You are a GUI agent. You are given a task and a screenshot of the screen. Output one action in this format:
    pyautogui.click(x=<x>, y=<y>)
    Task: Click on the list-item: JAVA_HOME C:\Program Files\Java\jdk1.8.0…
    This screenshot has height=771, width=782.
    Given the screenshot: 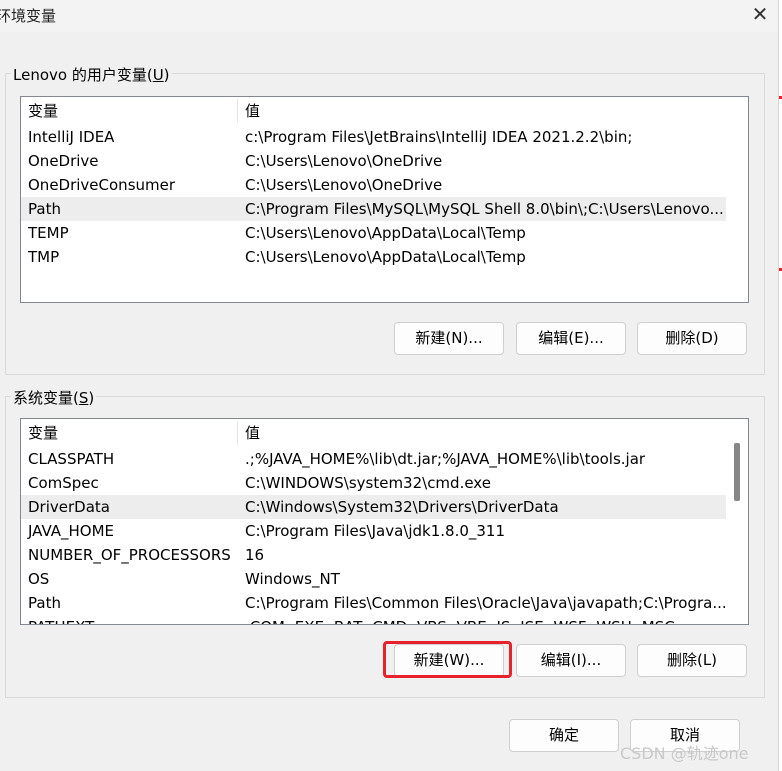 What is the action you would take?
    pyautogui.click(x=373, y=531)
    